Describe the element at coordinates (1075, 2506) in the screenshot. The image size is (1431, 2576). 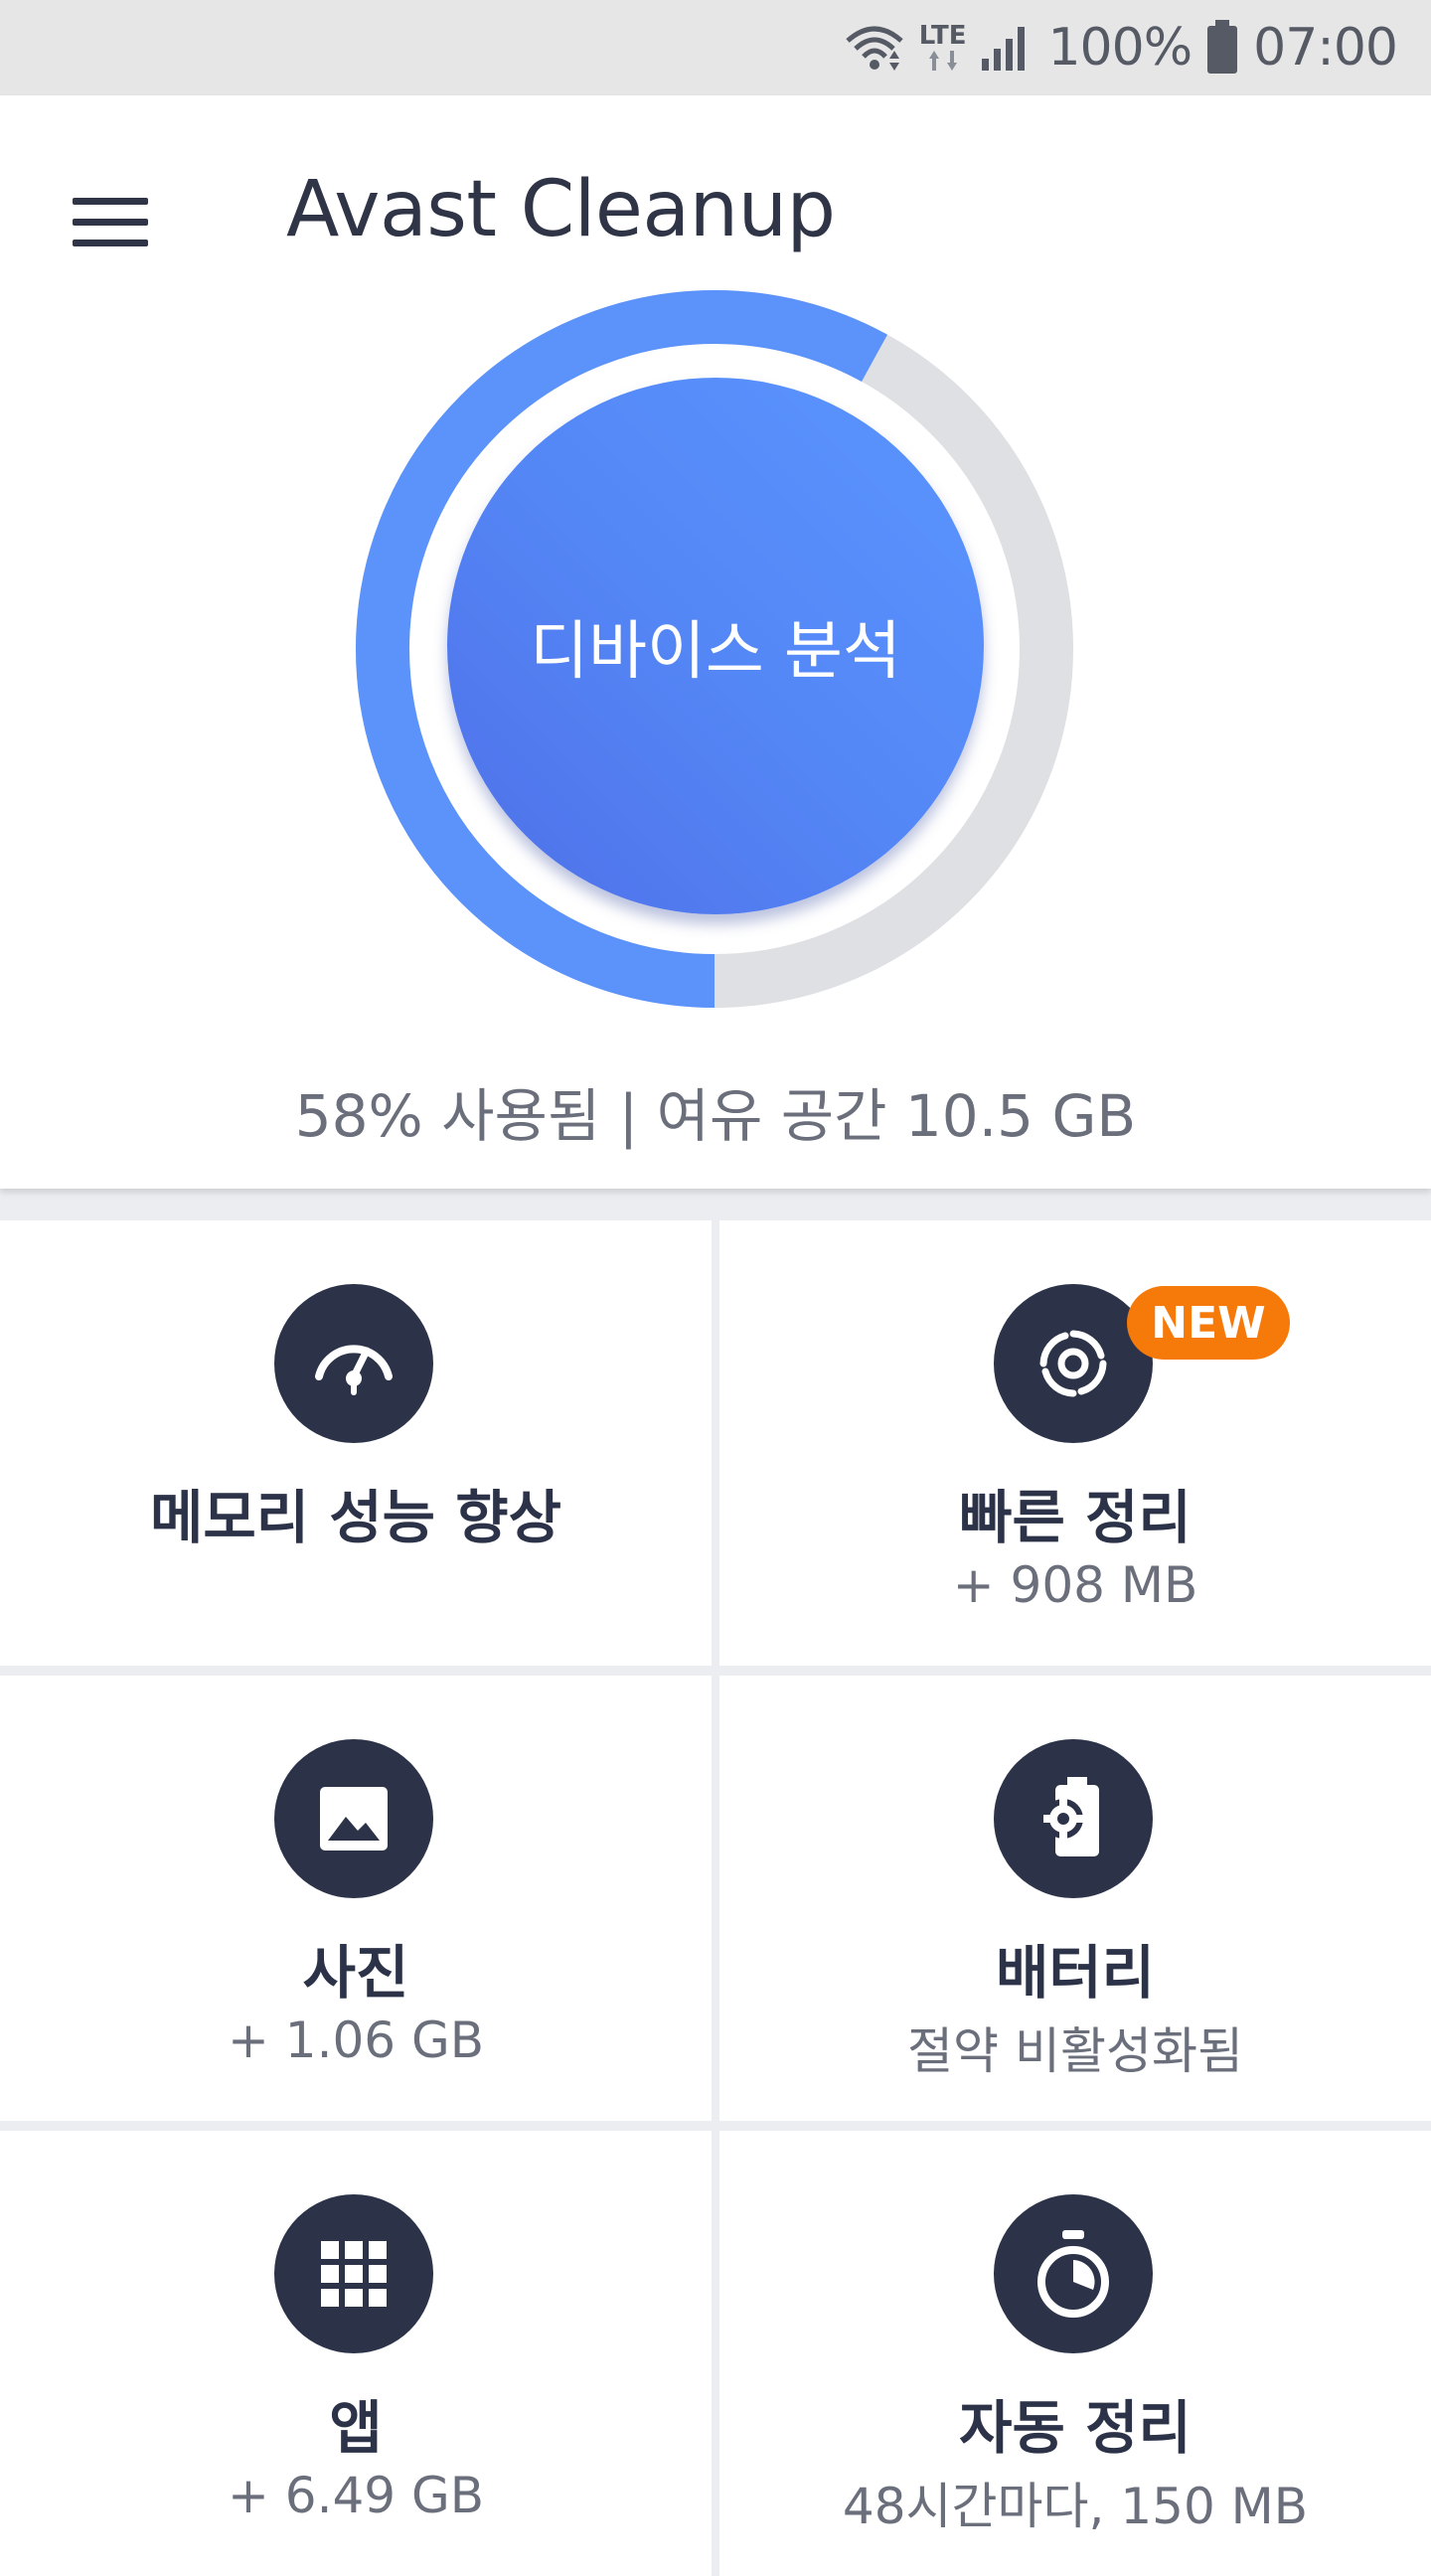
I see `tile-subtitle: 48시간마다, 150 MB` at that location.